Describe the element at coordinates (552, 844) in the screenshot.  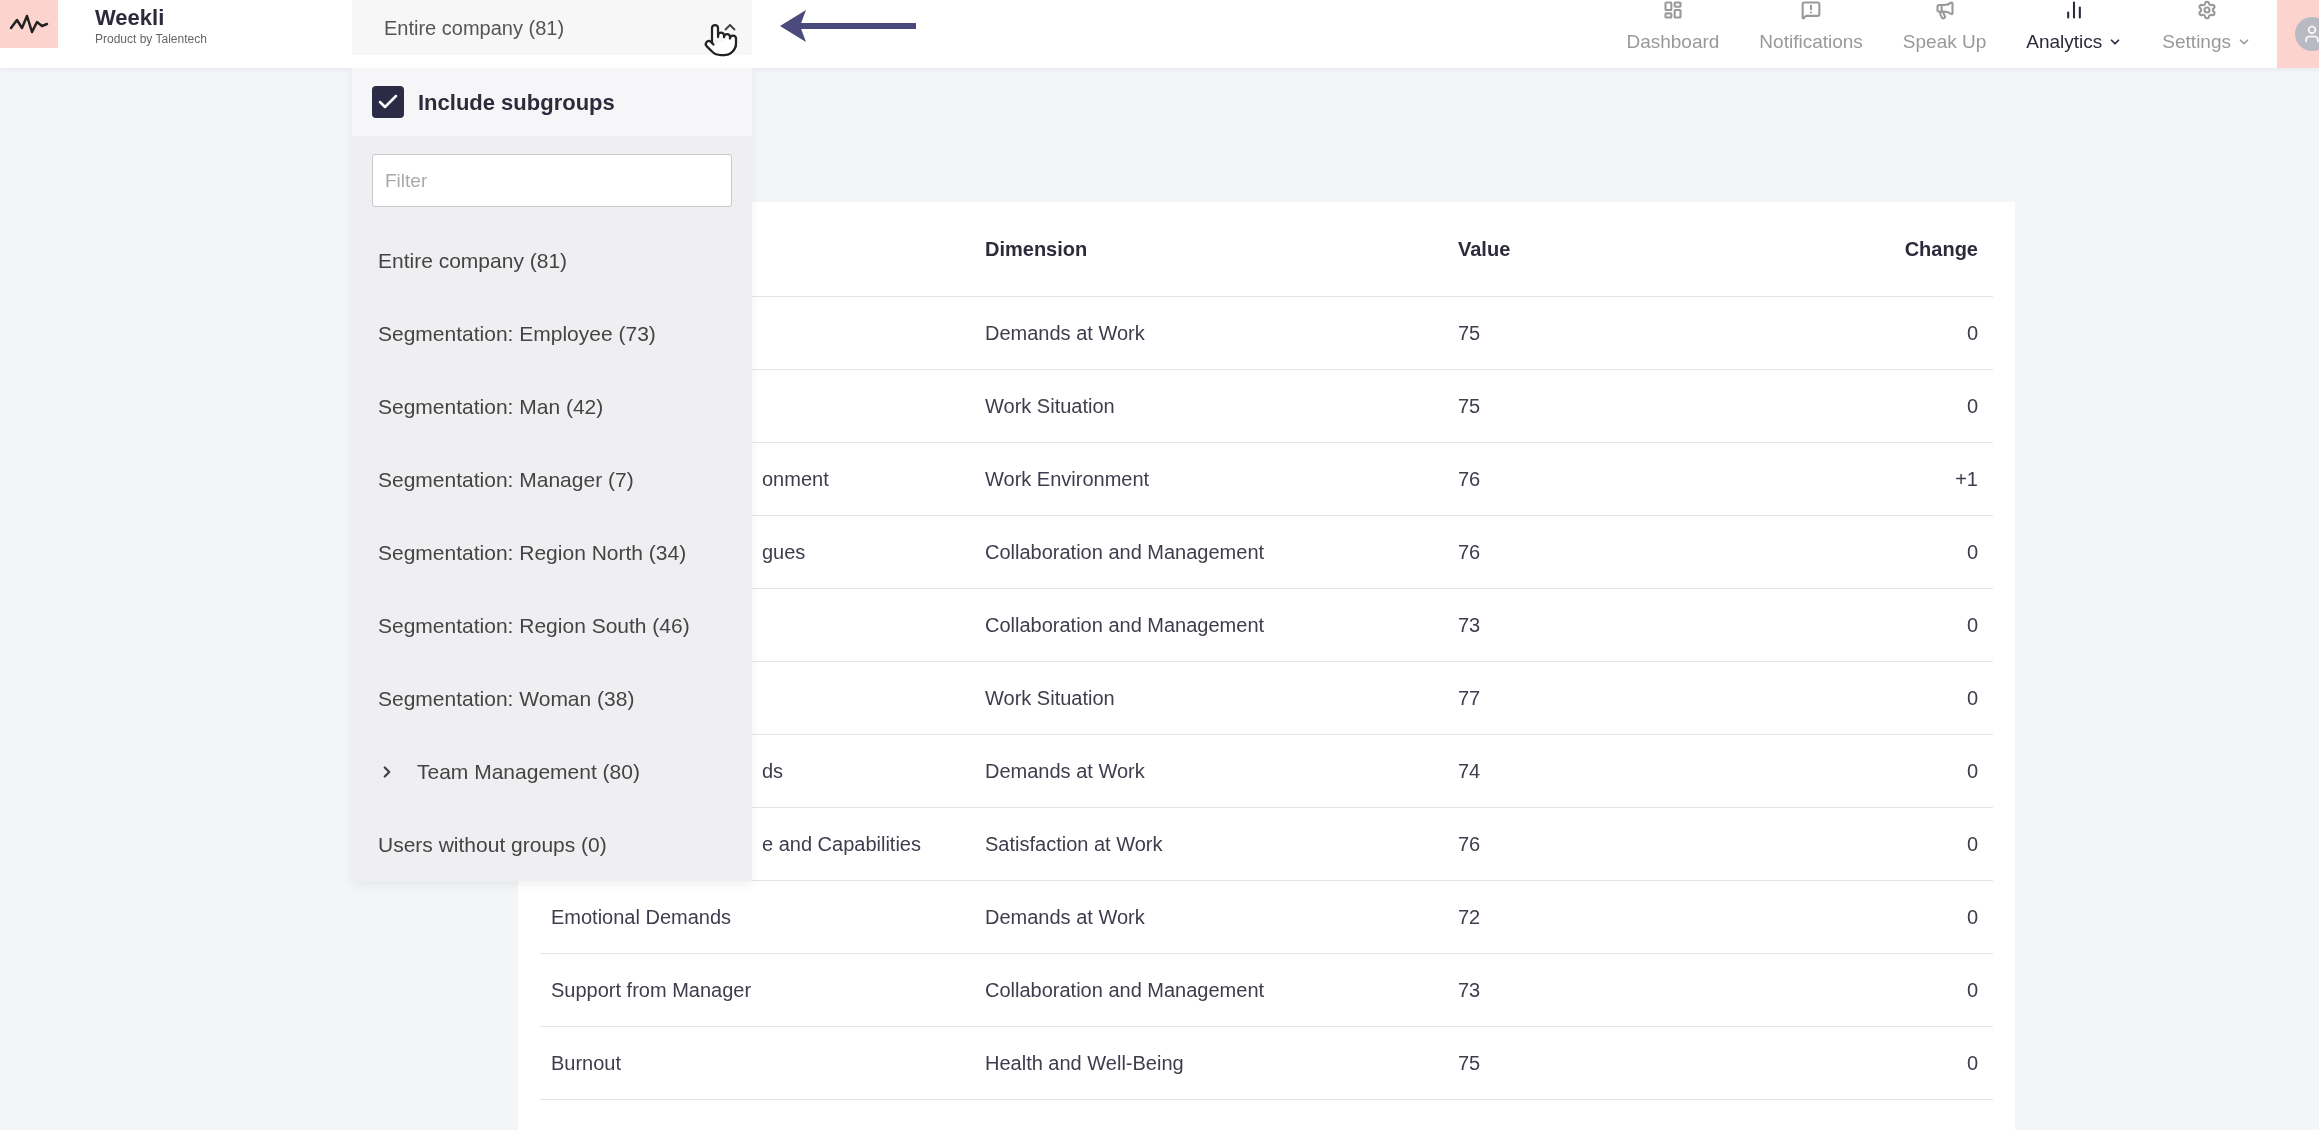
I see `dropdown-item: Users without groups (0)` at that location.